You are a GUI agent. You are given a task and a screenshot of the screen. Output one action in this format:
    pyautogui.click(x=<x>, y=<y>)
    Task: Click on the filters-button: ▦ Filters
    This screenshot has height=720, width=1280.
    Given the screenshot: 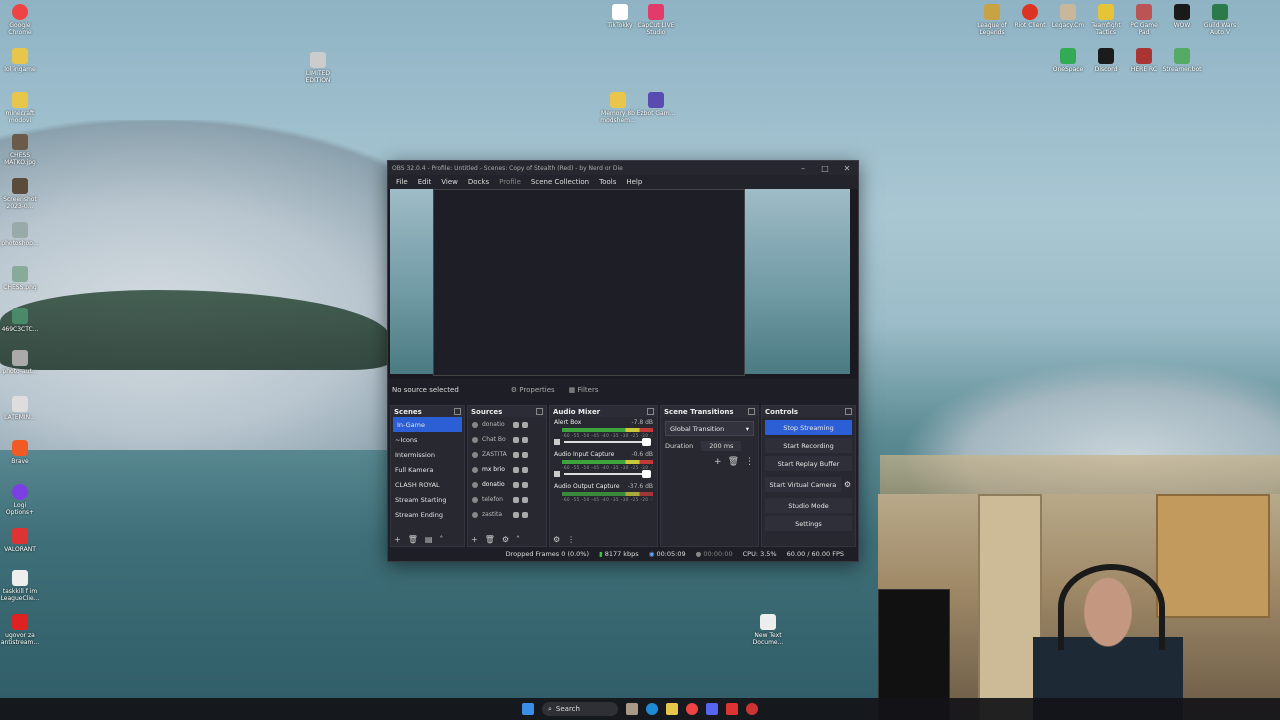 What is the action you would take?
    pyautogui.click(x=584, y=390)
    